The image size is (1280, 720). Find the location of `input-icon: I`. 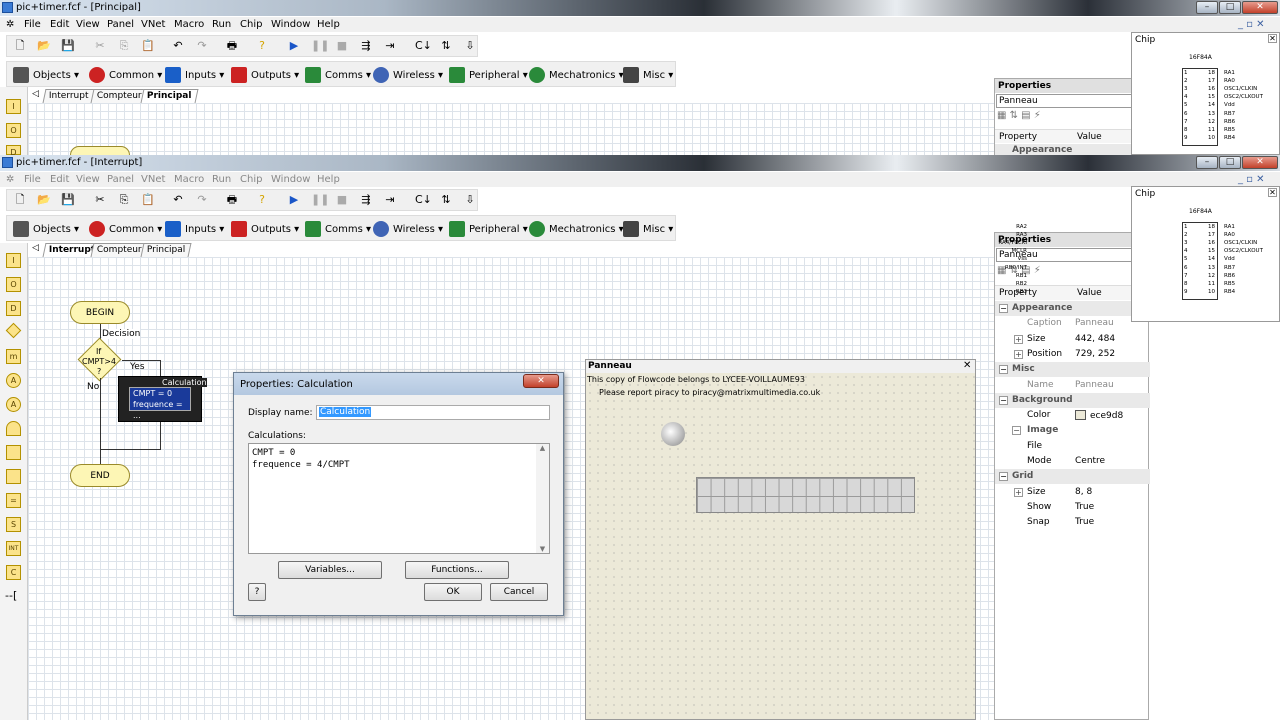

input-icon: I is located at coordinates (13, 106).